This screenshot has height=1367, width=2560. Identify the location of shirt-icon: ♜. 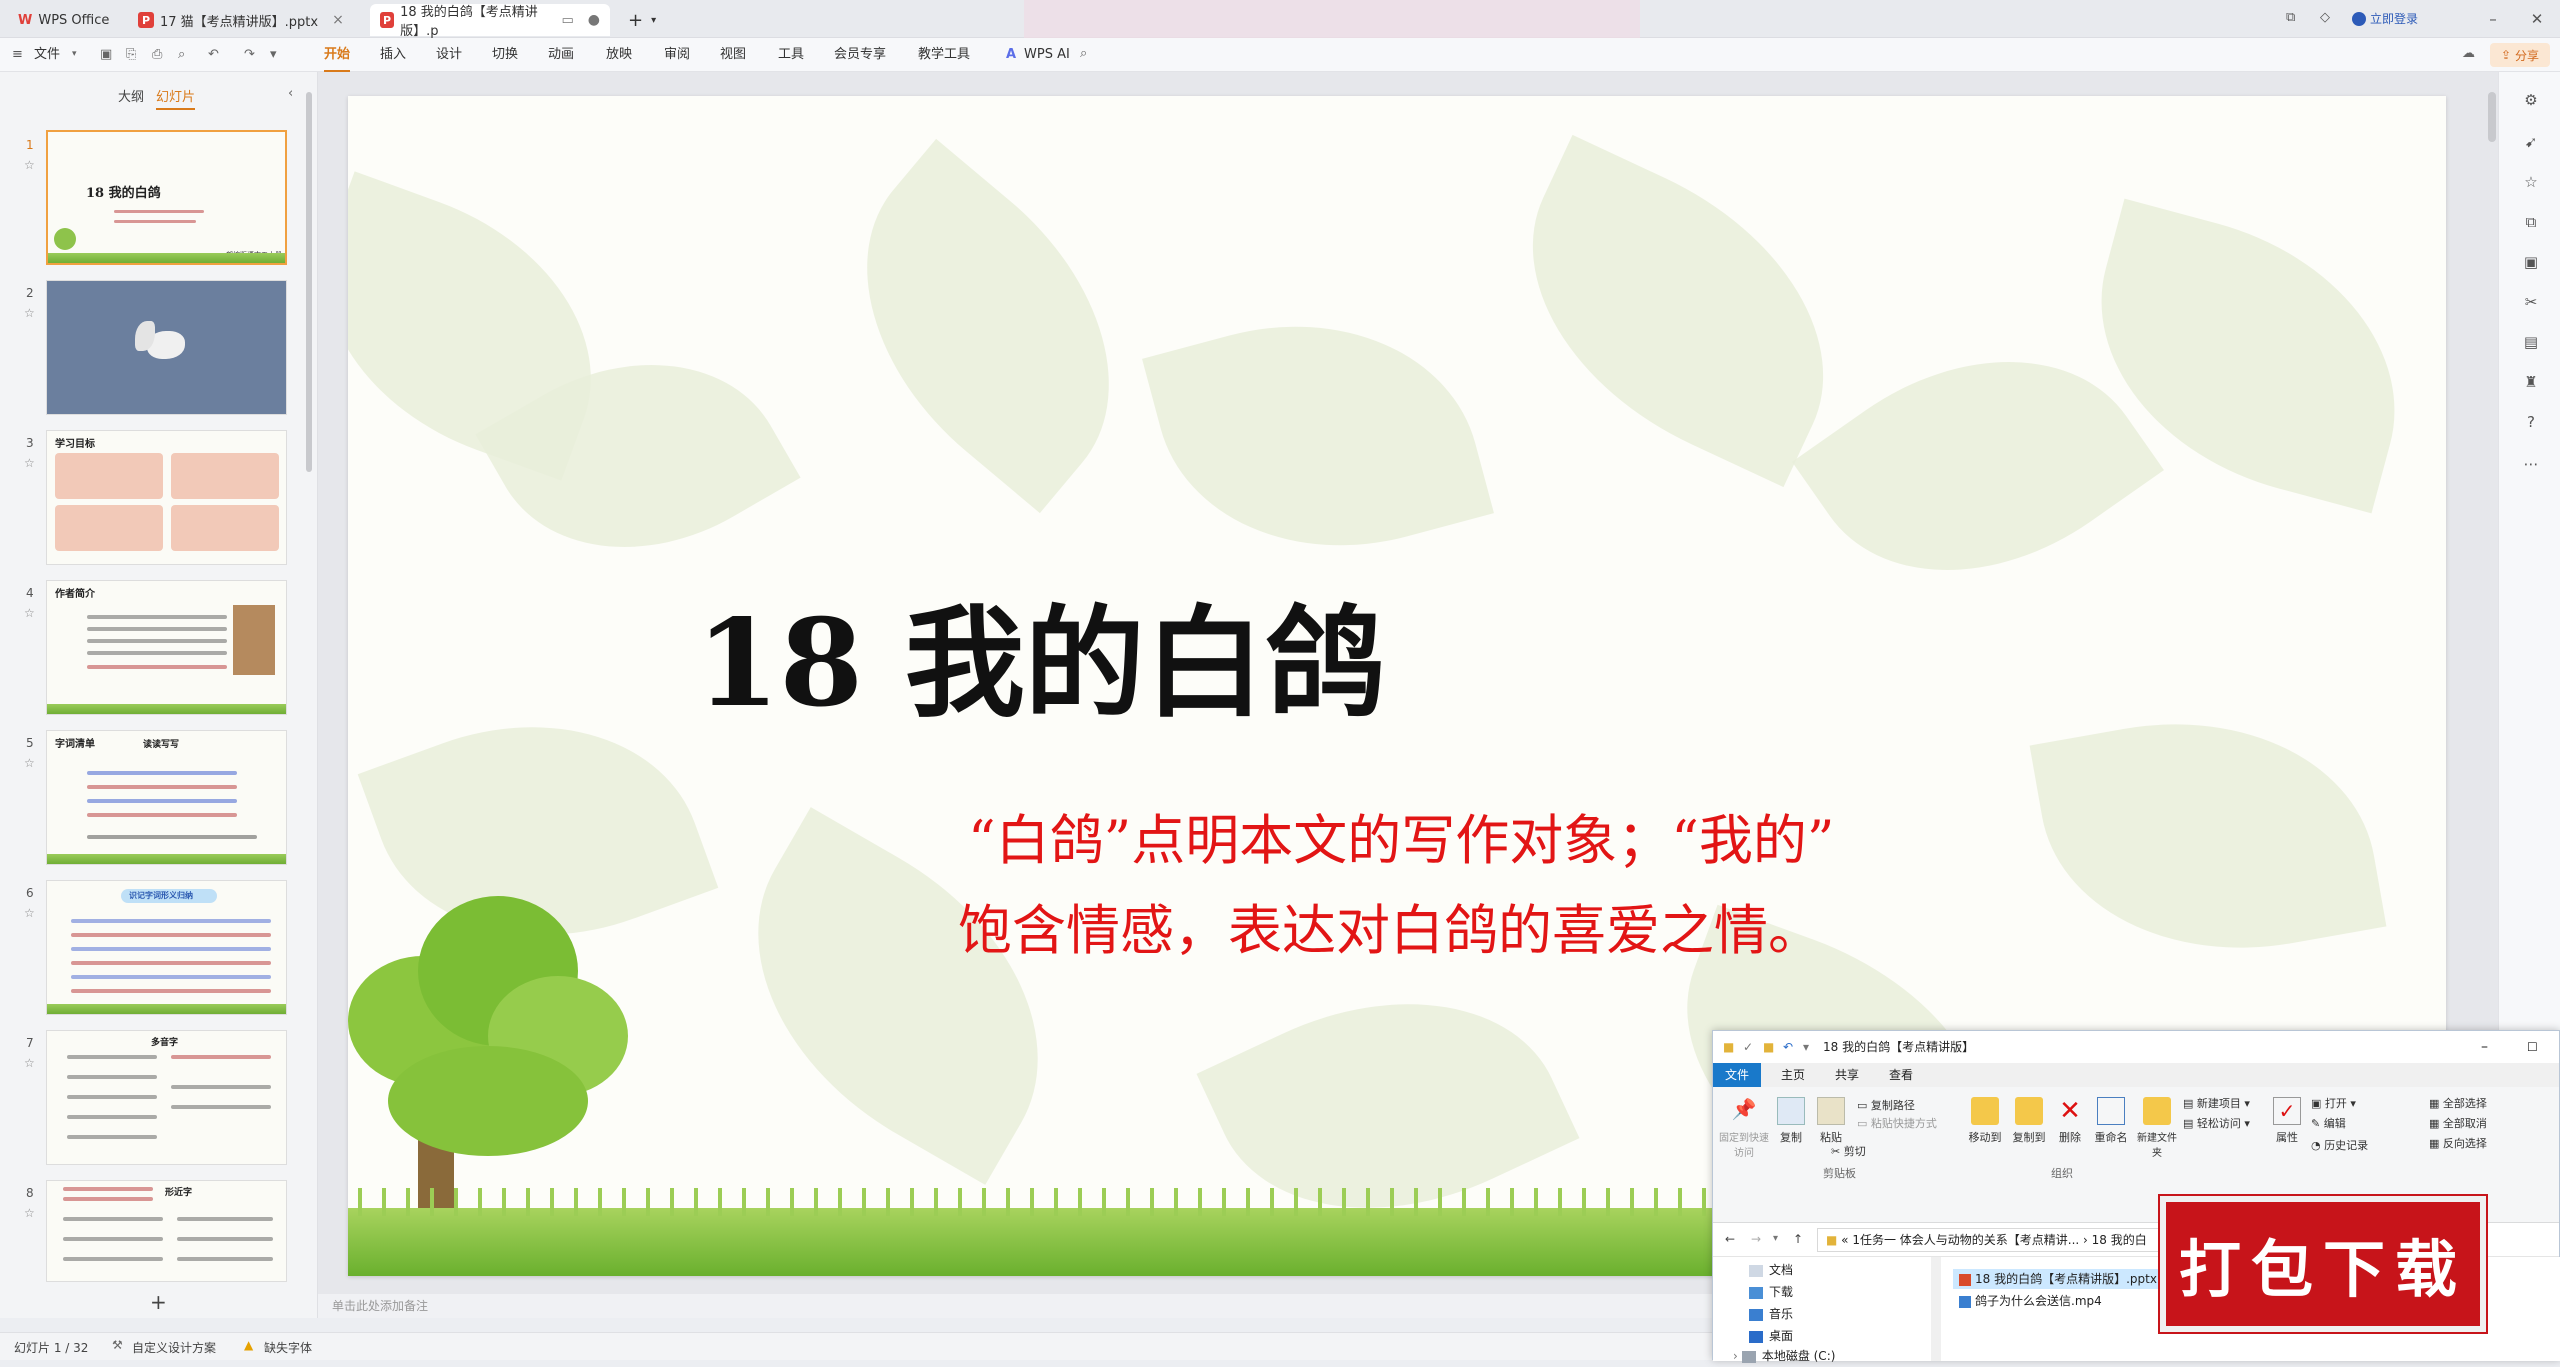
(2531, 382).